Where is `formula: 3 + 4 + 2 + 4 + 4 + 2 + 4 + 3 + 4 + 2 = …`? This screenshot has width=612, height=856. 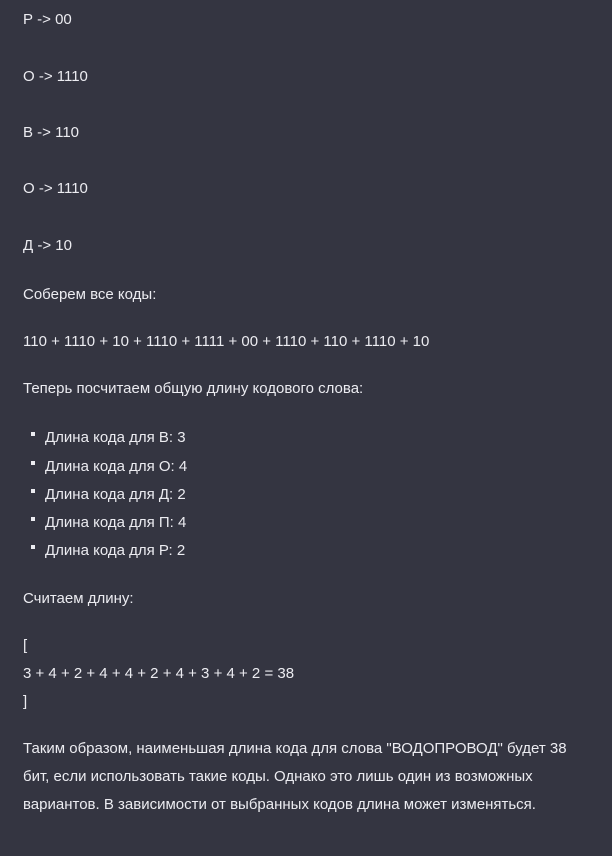 formula: 3 + 4 + 2 + 4 + 4 + 2 + 4 + 3 + 4 + 2 = … is located at coordinates (159, 673).